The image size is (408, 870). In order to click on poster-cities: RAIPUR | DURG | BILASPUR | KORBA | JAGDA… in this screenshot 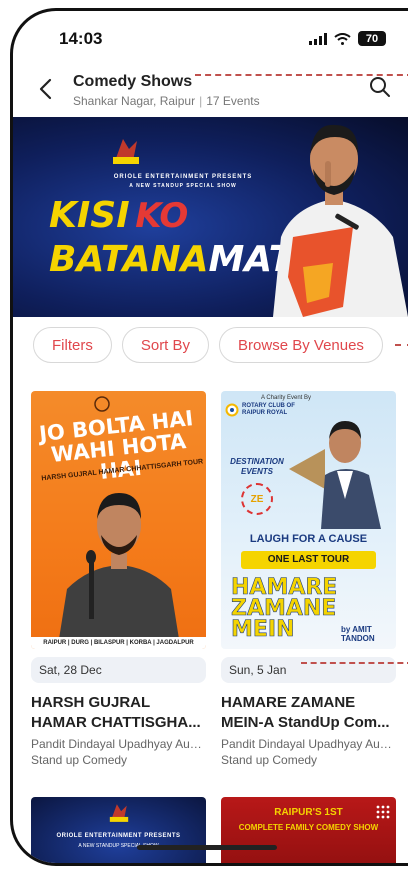, I will do `click(118, 643)`.